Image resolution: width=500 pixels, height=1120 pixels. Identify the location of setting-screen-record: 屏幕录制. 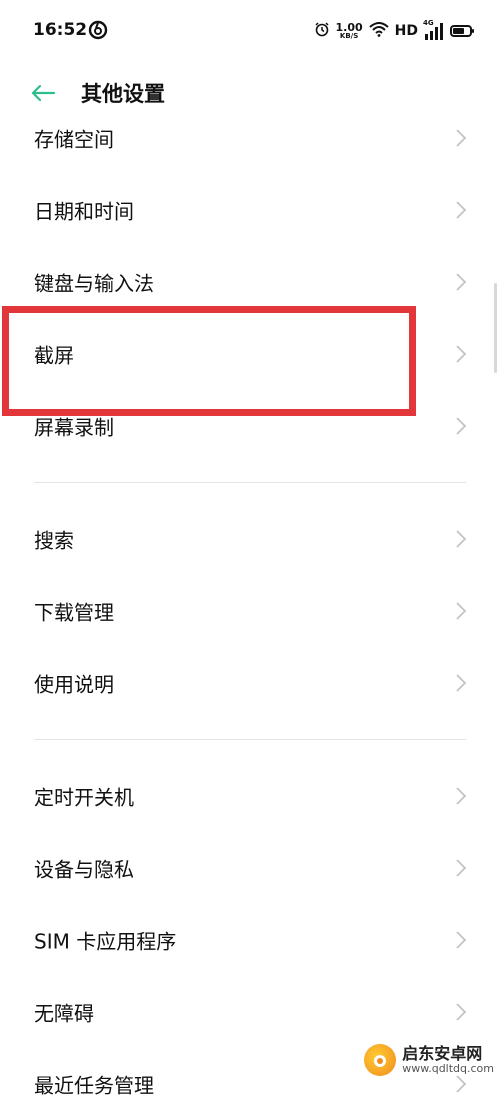
(250, 426).